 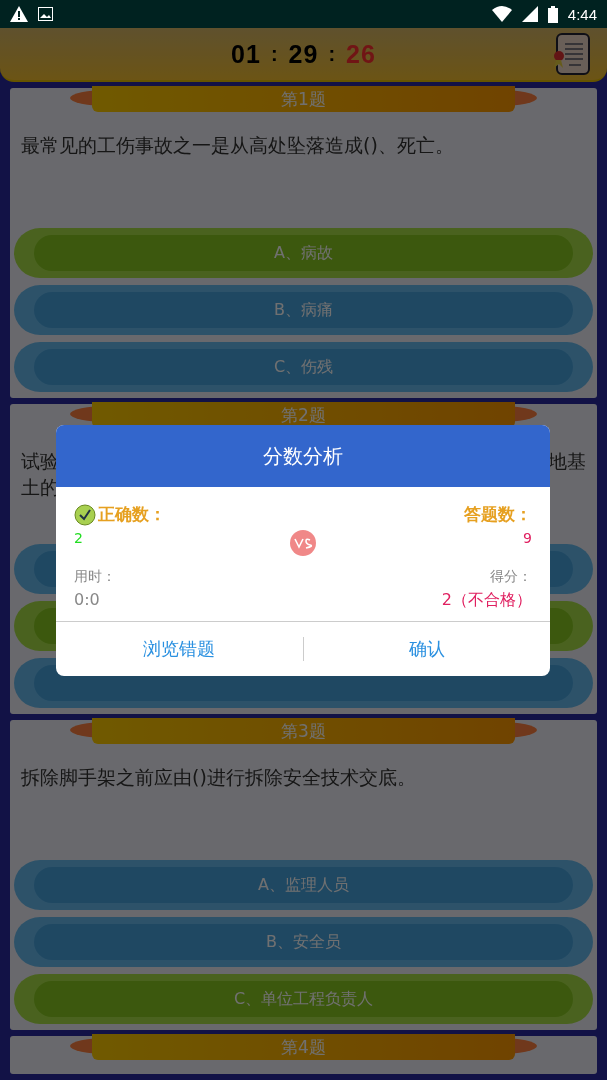 What do you see at coordinates (303, 99) in the screenshot?
I see `question-number-ribbon: 第1题` at bounding box center [303, 99].